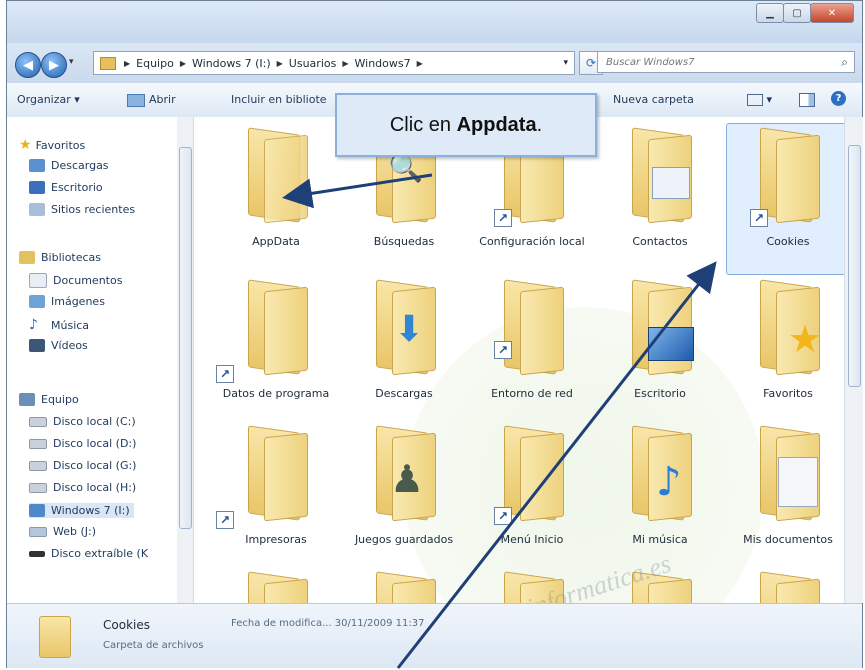 This screenshot has width=865, height=670. Describe the element at coordinates (788, 393) in the screenshot. I see `folder-label: Favoritos` at that location.